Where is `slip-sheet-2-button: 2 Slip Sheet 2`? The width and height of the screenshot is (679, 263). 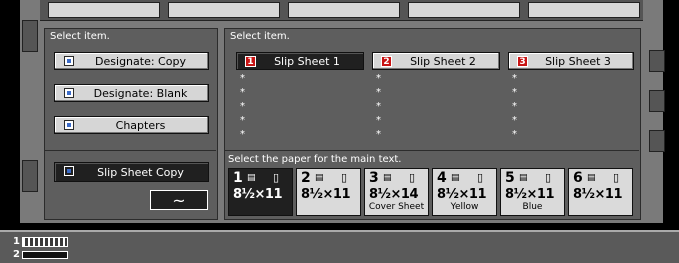 slip-sheet-2-button: 2 Slip Sheet 2 is located at coordinates (436, 61).